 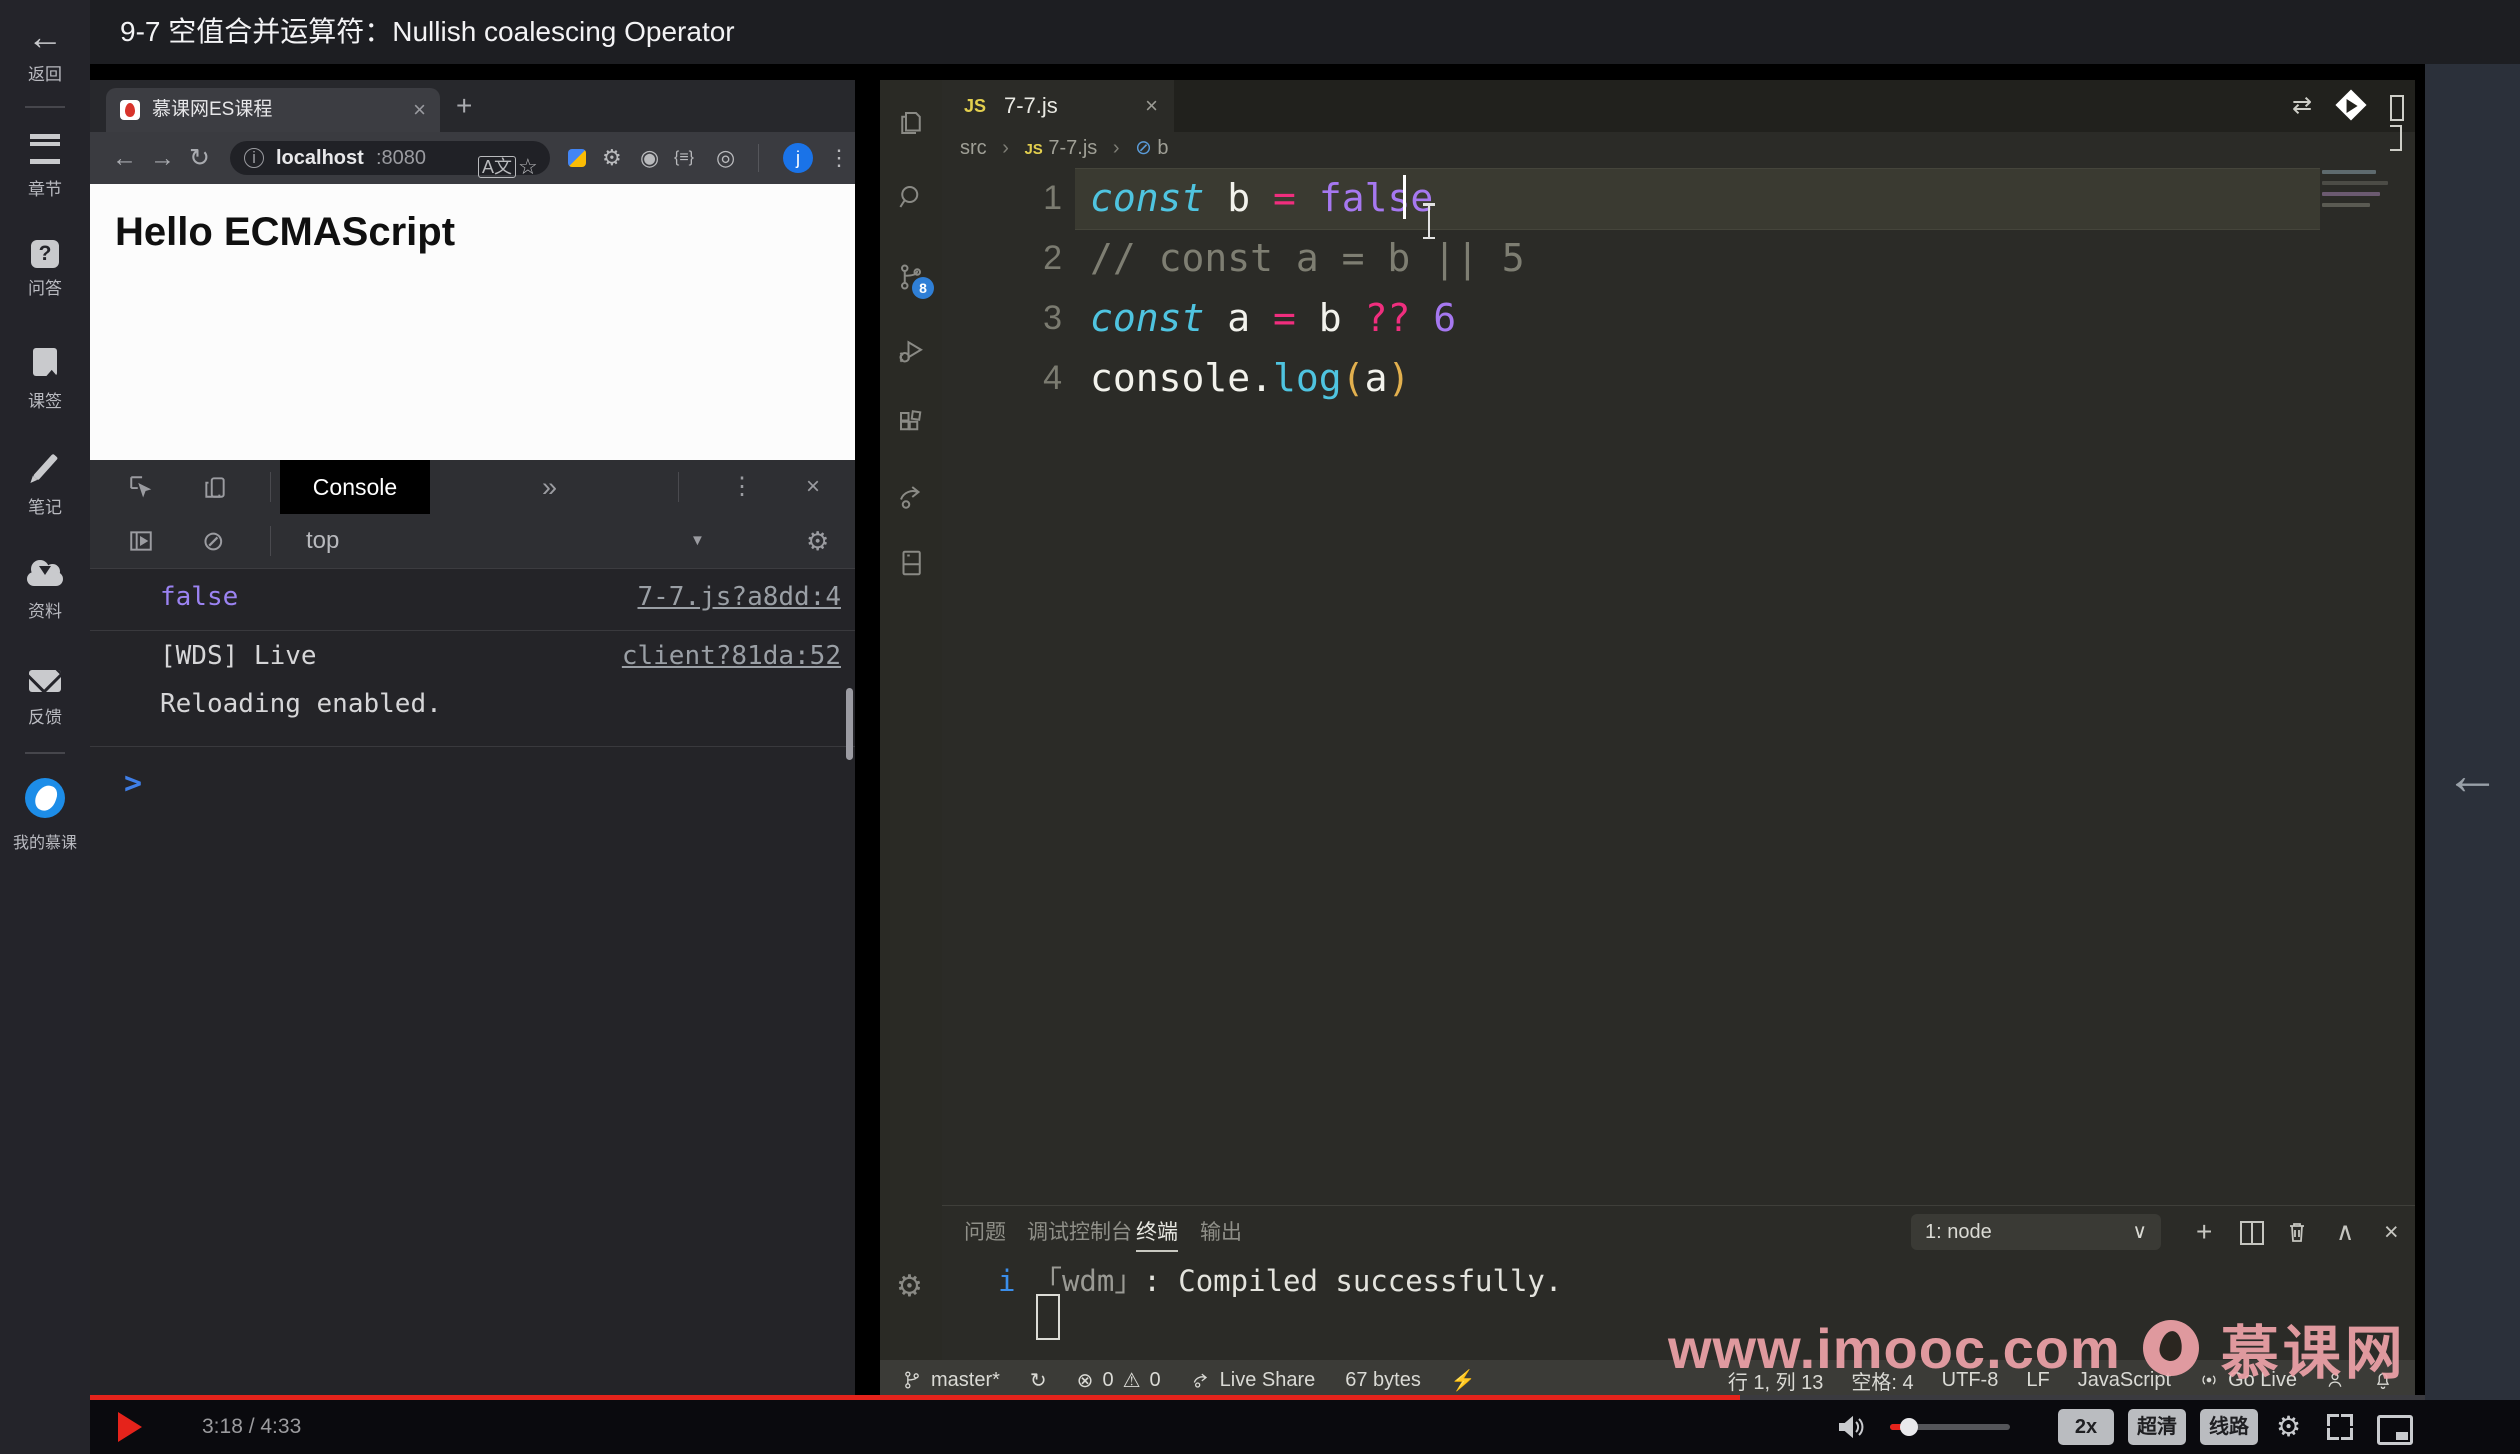 What do you see at coordinates (355, 487) in the screenshot?
I see `tab-console: Console` at bounding box center [355, 487].